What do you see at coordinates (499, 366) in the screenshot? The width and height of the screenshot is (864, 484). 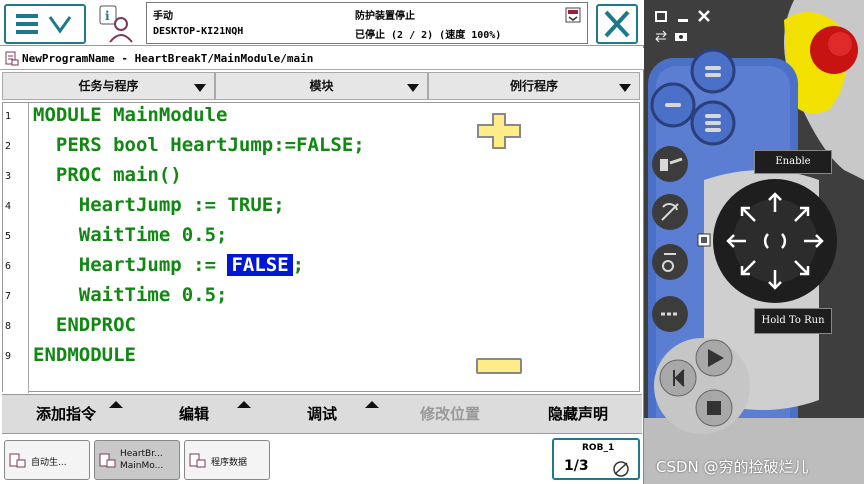 I see `zoom-out-icon` at bounding box center [499, 366].